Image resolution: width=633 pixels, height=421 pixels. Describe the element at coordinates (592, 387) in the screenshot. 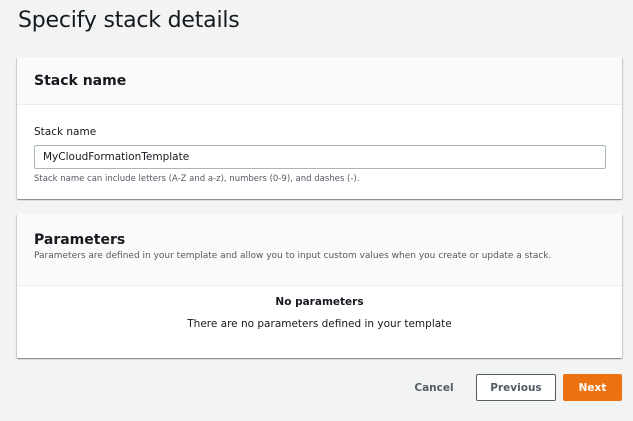

I see `next-button: Next` at that location.